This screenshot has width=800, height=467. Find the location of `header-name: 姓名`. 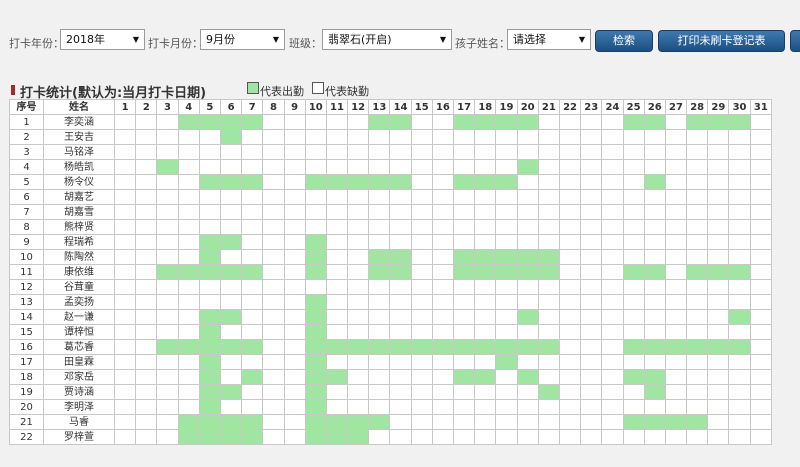

header-name: 姓名 is located at coordinates (79, 107).